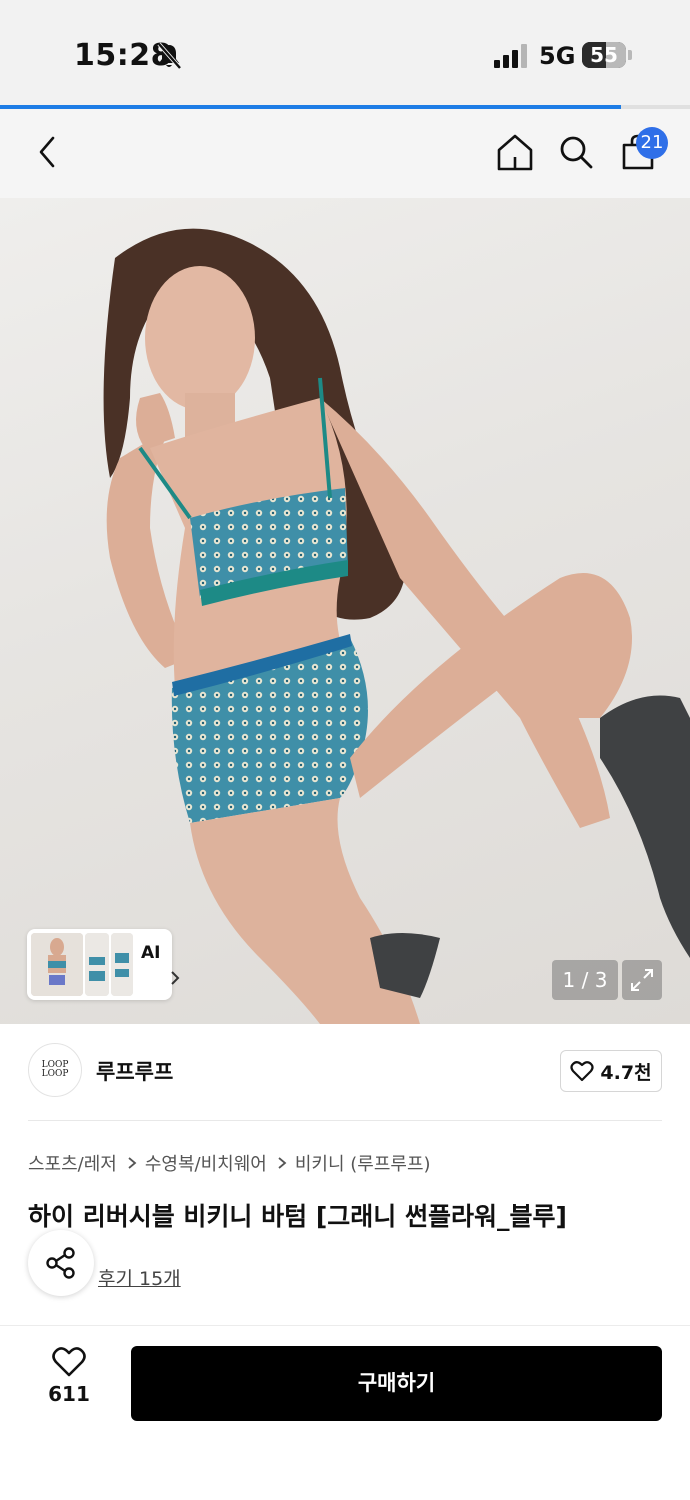 This screenshot has height=1500, width=690. I want to click on breadcrumb-item-sports: 스포츠/레저, so click(72, 1163).